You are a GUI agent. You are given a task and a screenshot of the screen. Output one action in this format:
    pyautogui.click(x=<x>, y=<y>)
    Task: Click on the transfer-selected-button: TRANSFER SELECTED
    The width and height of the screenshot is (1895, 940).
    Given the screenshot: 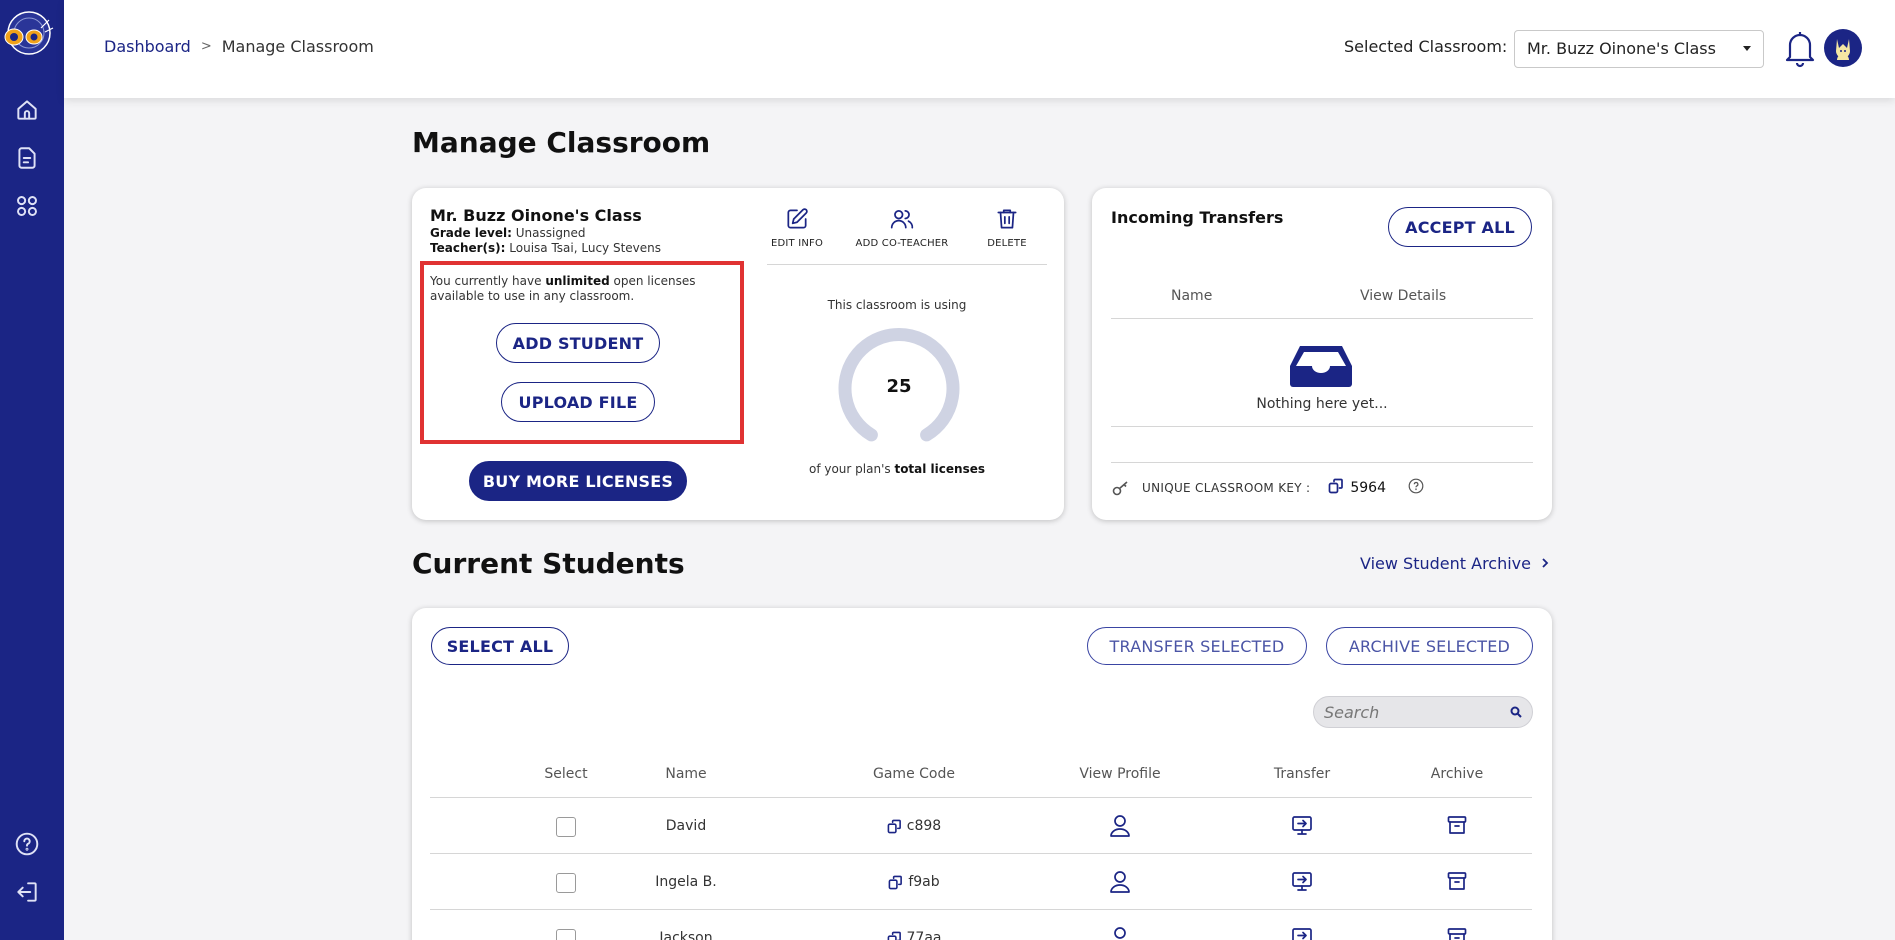 What is the action you would take?
    pyautogui.click(x=1197, y=646)
    